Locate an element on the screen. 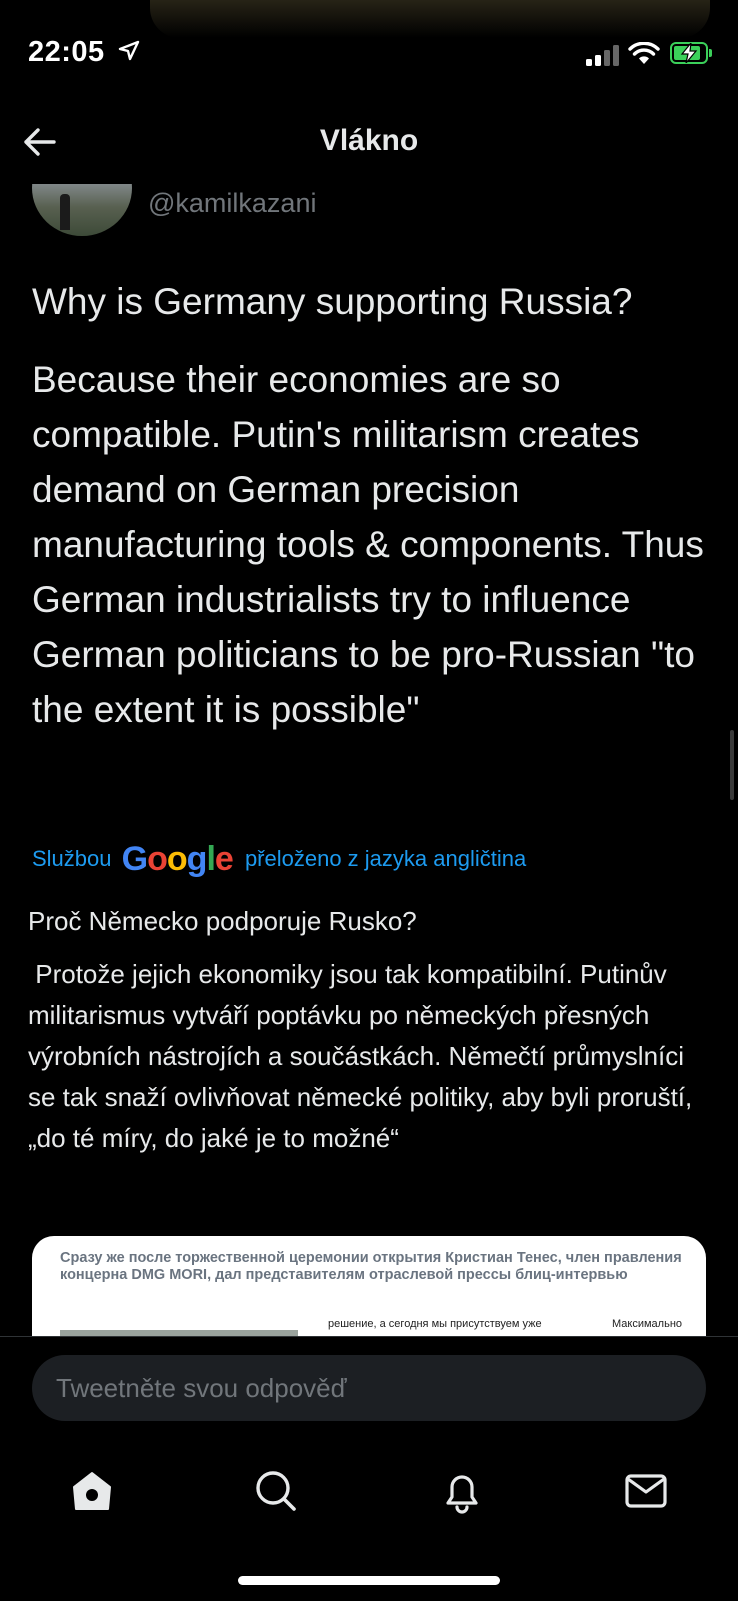 This screenshot has width=738, height=1601. page-title: Vlákno is located at coordinates (369, 140).